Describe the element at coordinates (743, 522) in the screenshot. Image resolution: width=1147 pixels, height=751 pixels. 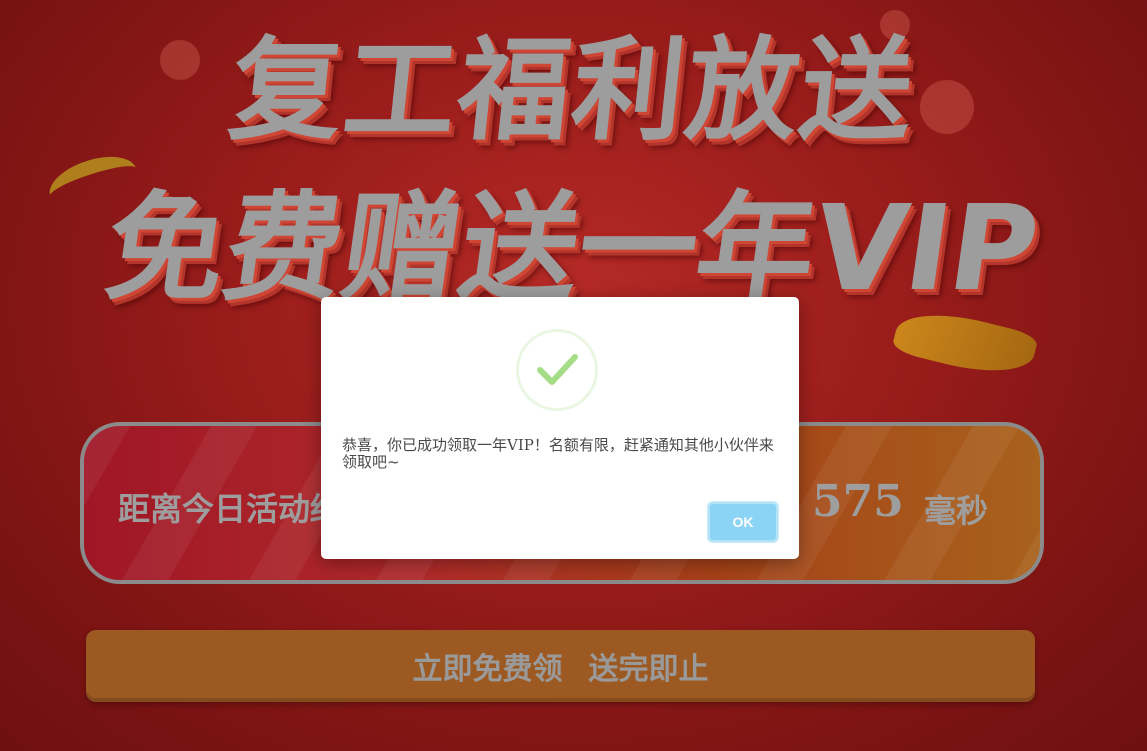
I see `ok-button: OK` at that location.